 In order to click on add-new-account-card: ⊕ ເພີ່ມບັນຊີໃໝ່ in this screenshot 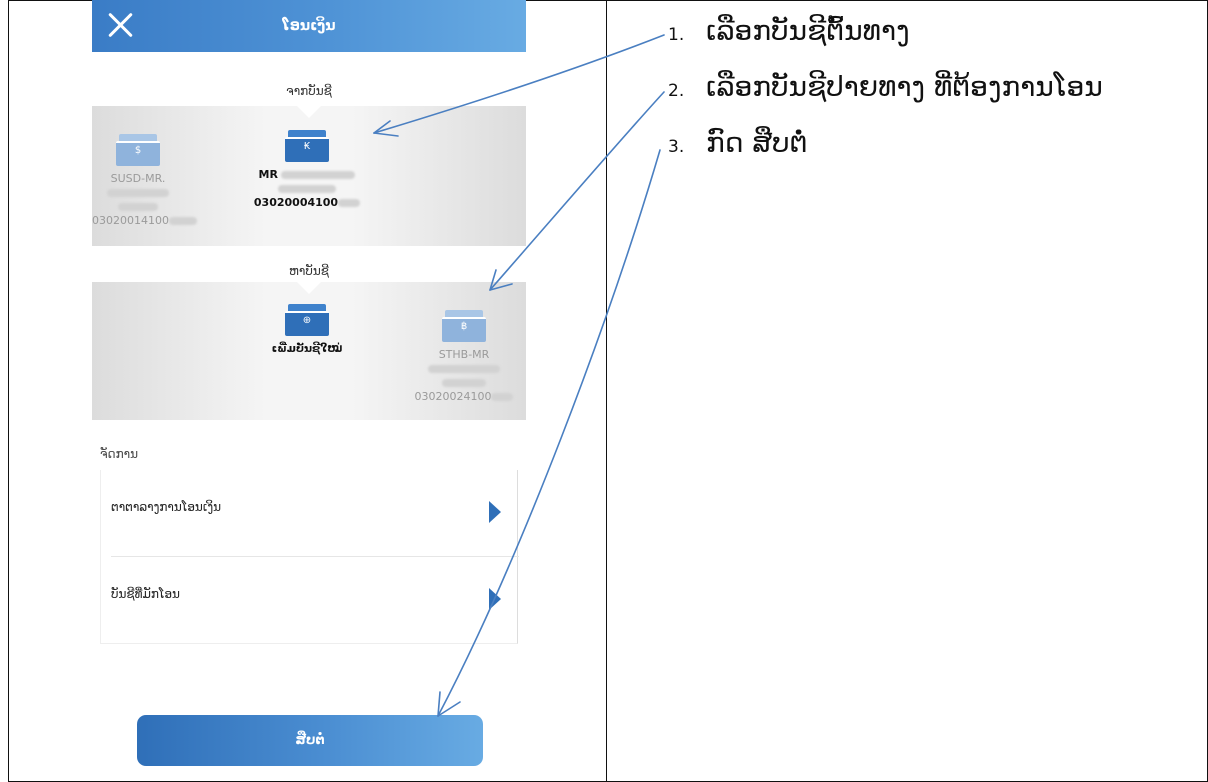, I will do `click(307, 330)`.